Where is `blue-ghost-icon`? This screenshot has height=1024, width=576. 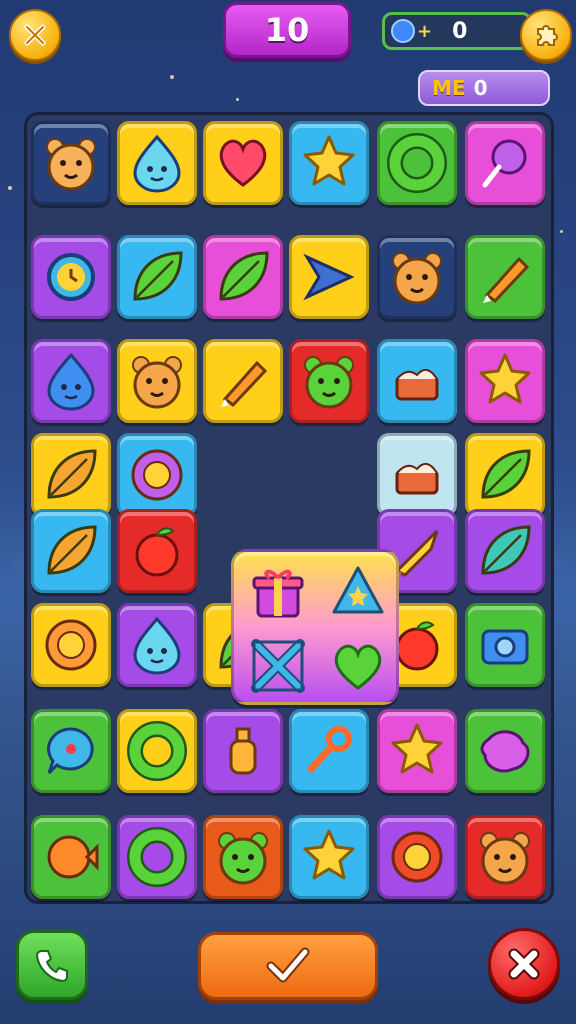 blue-ghost-icon is located at coordinates (157, 645).